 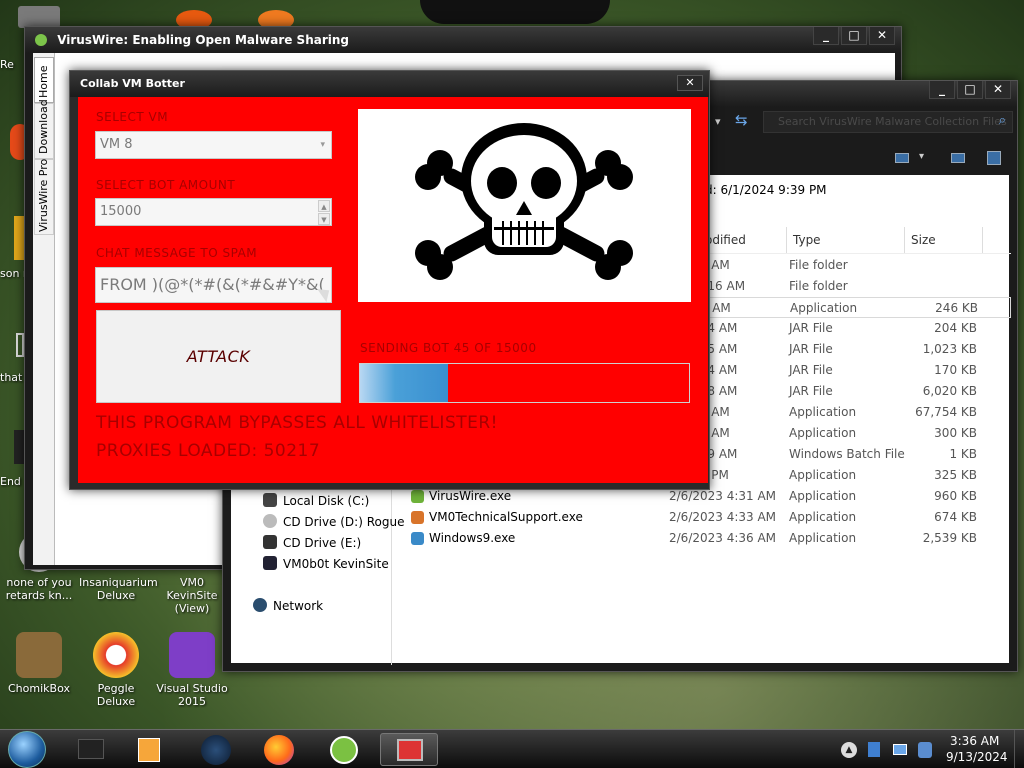 What do you see at coordinates (956, 308) in the screenshot?
I see `file-size: 246 KB` at bounding box center [956, 308].